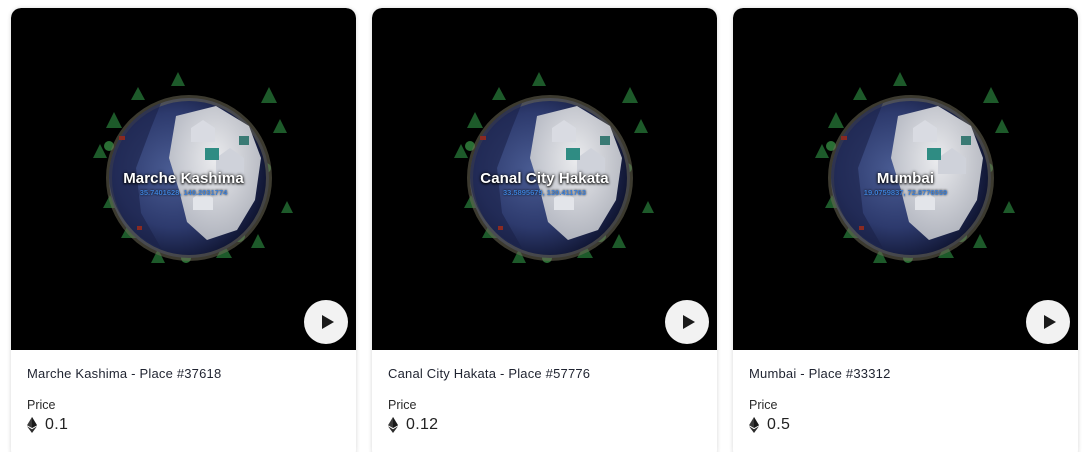 This screenshot has width=1086, height=452. I want to click on media-overlay-title: Marche Kashima, so click(183, 178).